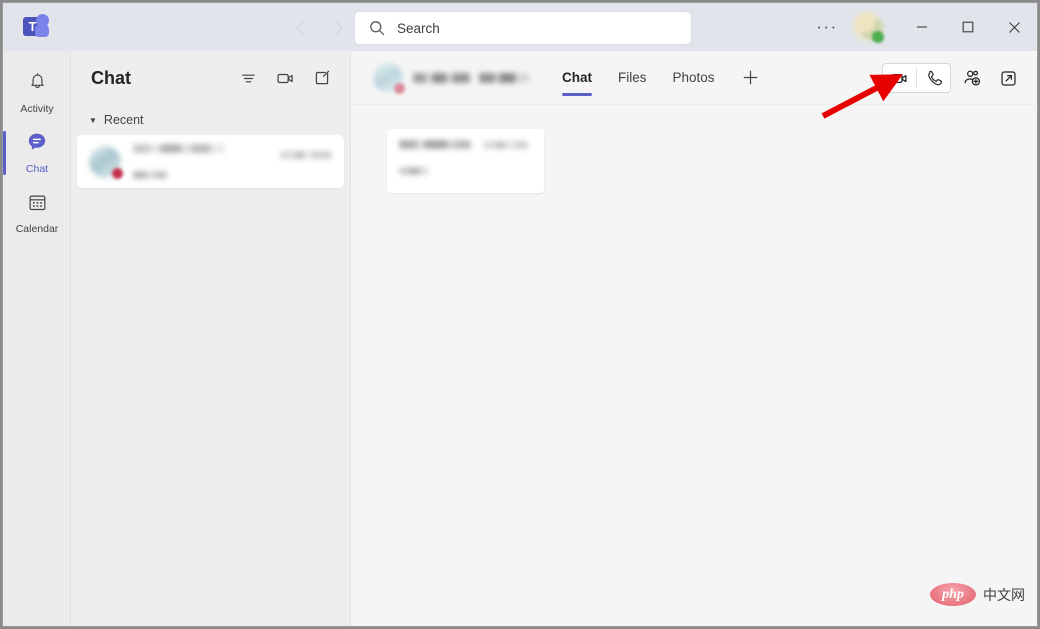 Image resolution: width=1040 pixels, height=629 pixels. I want to click on search-input: Search, so click(418, 28).